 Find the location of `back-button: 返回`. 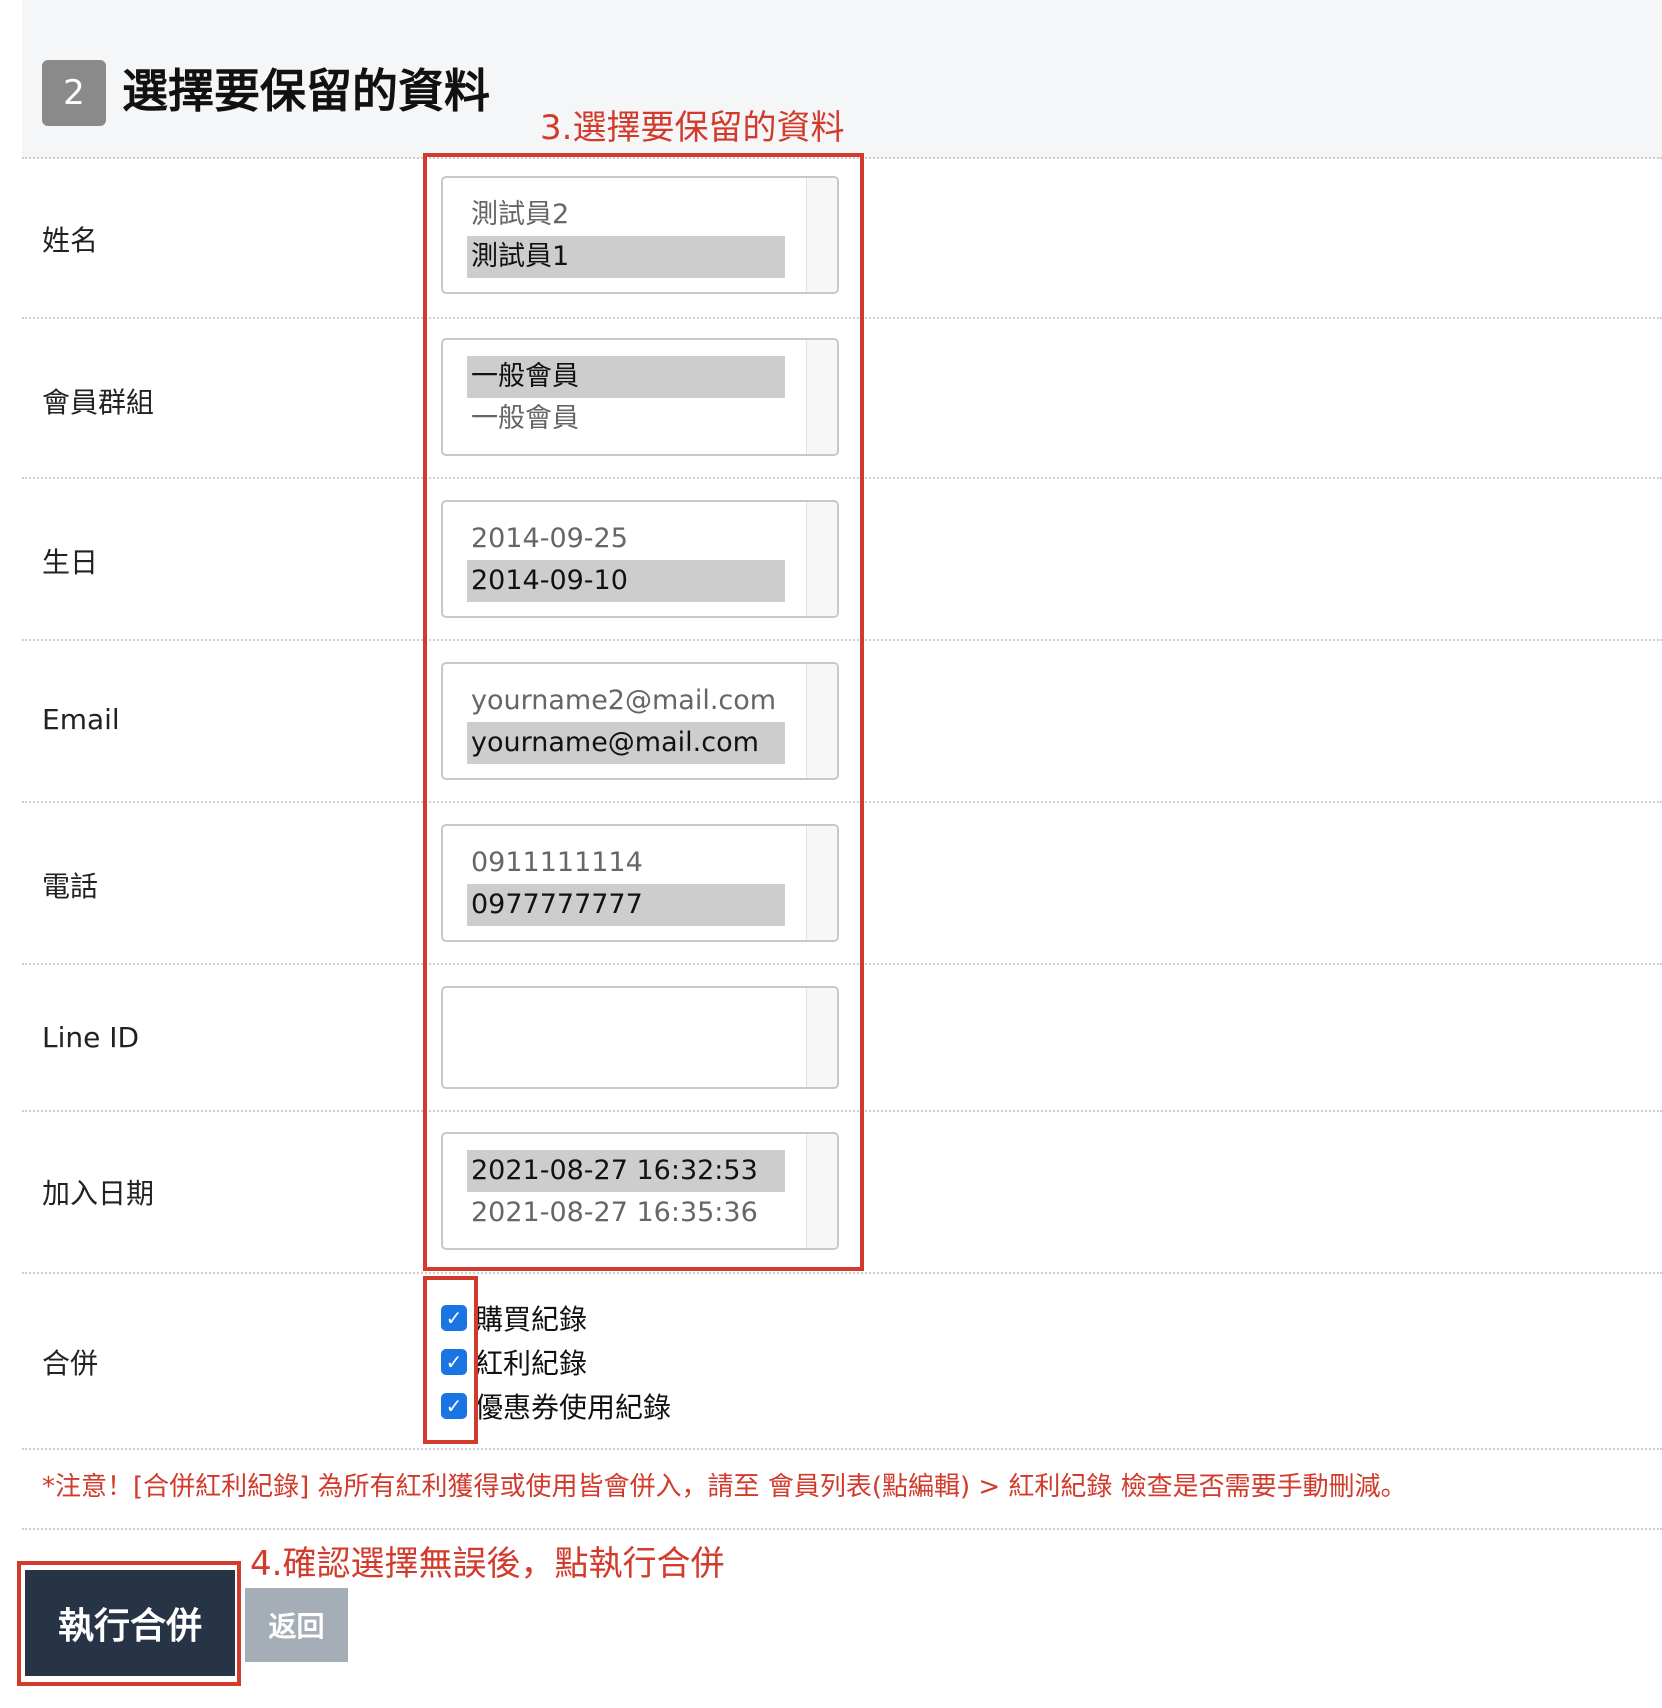

back-button: 返回 is located at coordinates (296, 1625).